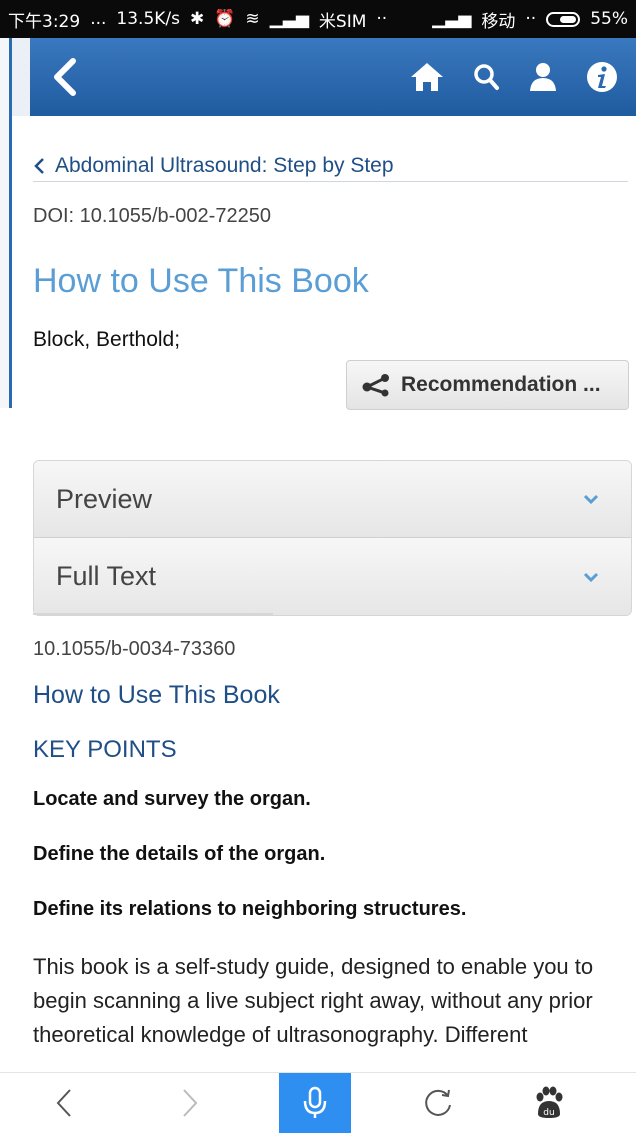 This screenshot has height=1137, width=636. I want to click on status-speed: 13.5K/s, so click(148, 19).